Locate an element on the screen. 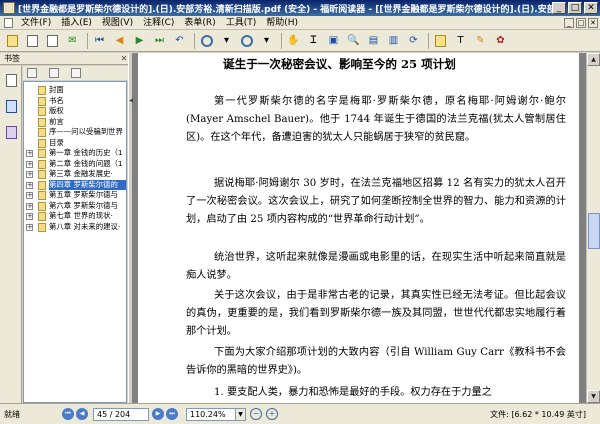 The width and height of the screenshot is (600, 424). rotate-icon: ⟳ is located at coordinates (413, 40).